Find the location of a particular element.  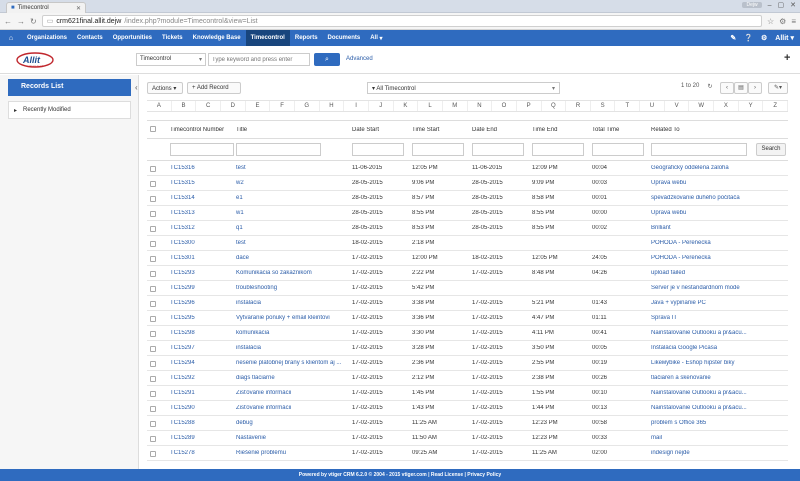

col-total-time: Total Time is located at coordinates (620, 130).